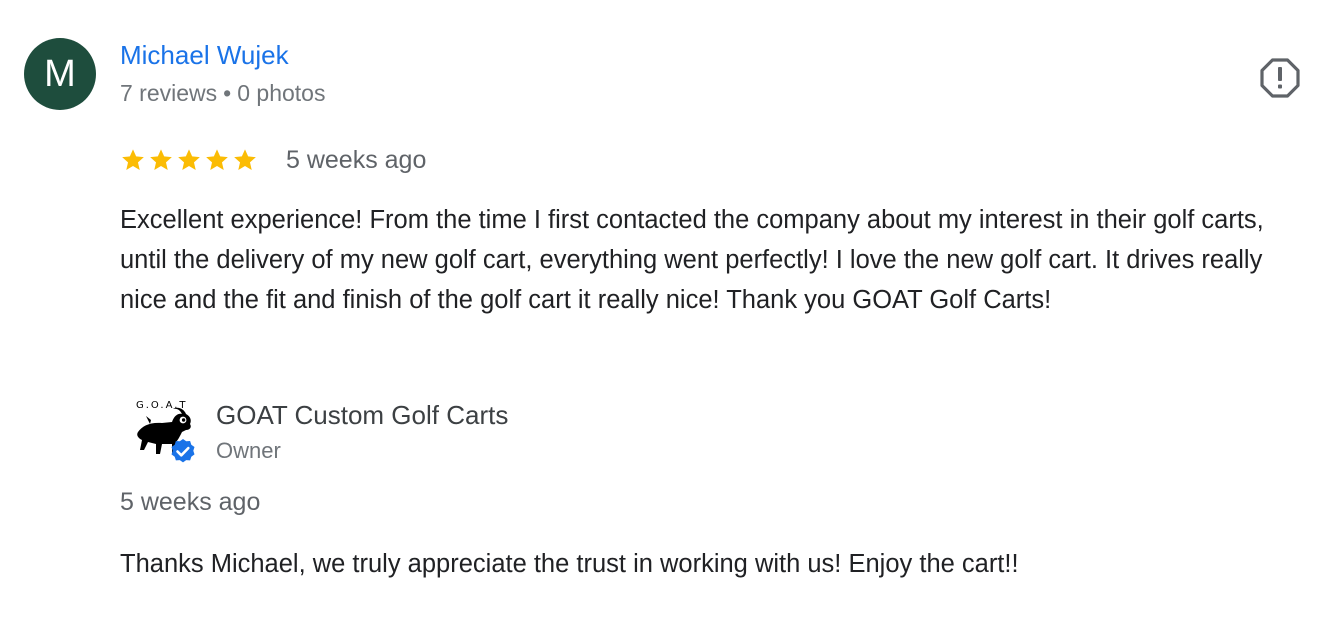 The width and height of the screenshot is (1338, 618). Describe the element at coordinates (169, 93) in the screenshot. I see `reviews-count: 7 reviews` at that location.